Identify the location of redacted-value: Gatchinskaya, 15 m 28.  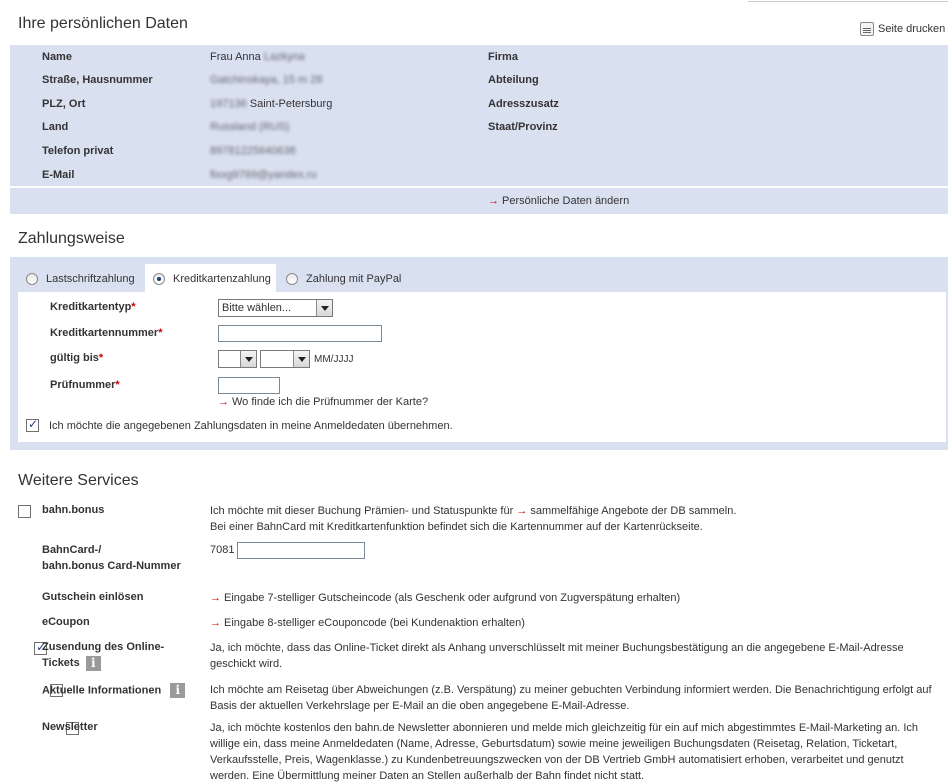
(266, 80).